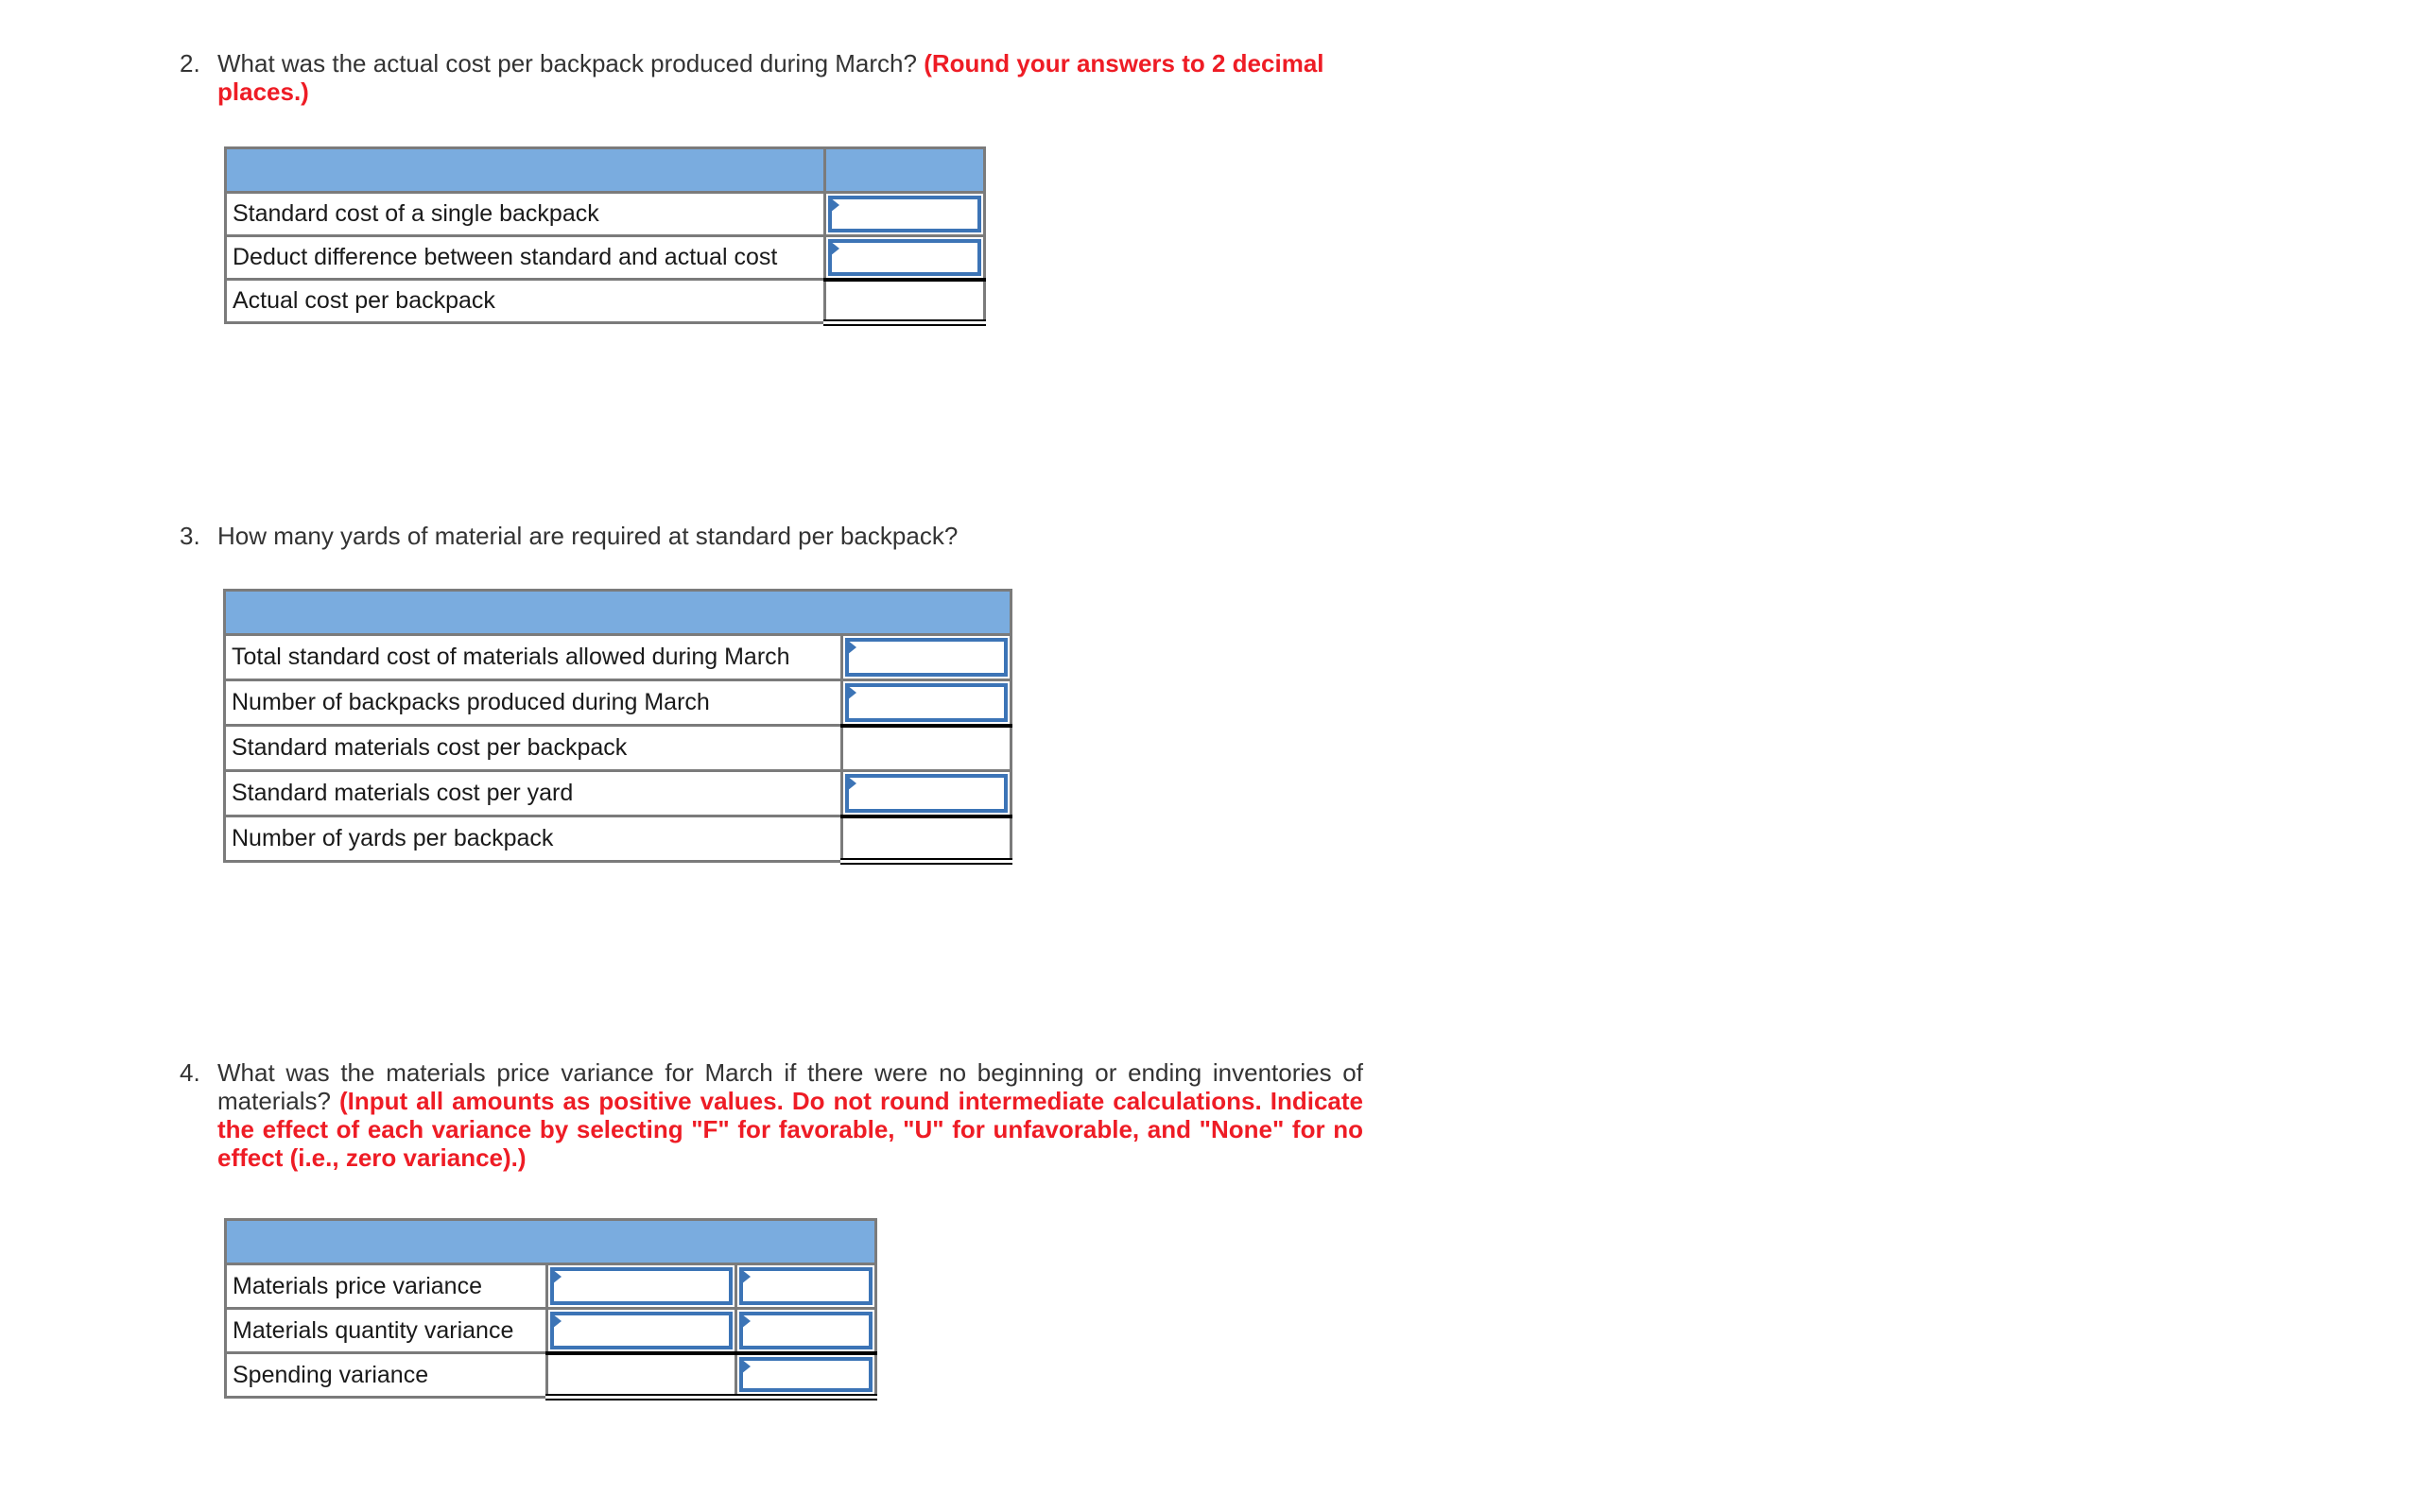 This screenshot has height=1512, width=2420. I want to click on quantity-variance-effect-select, so click(806, 1330).